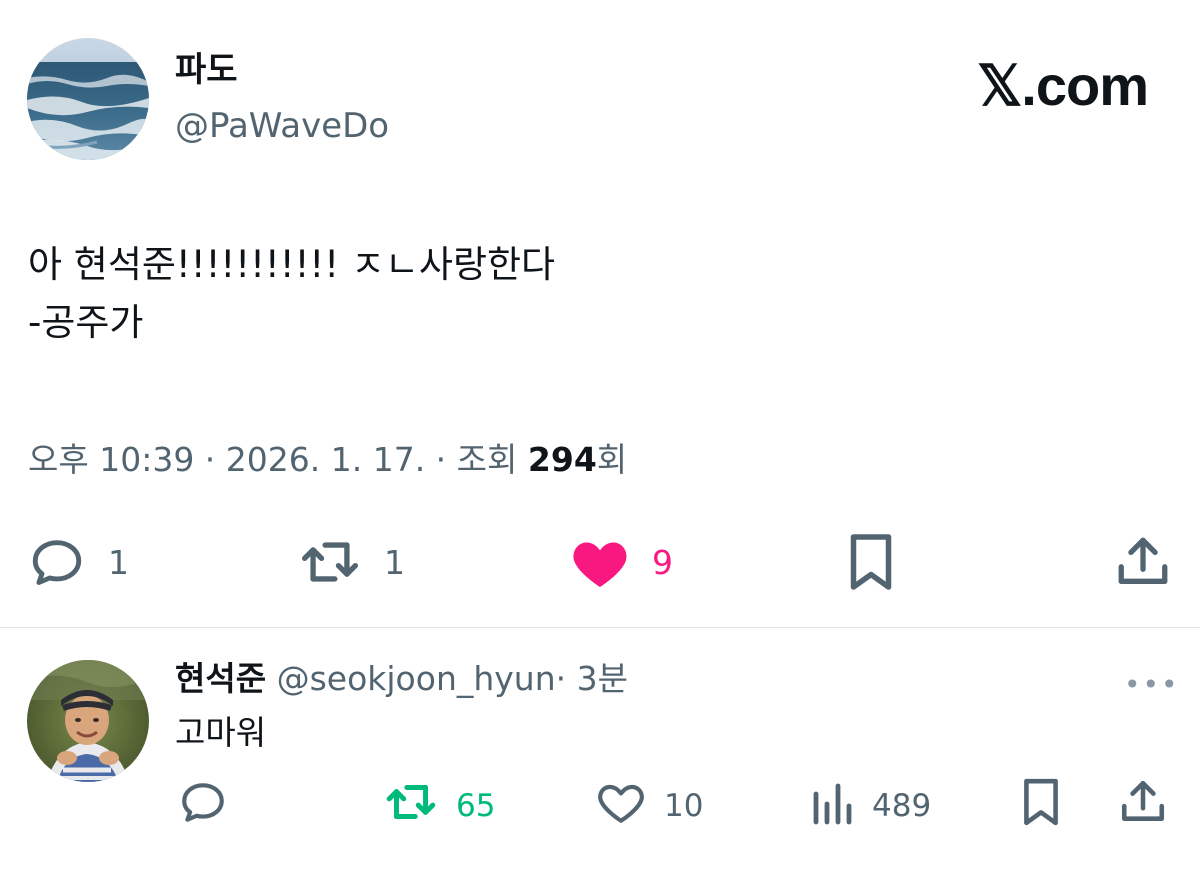  What do you see at coordinates (220, 678) in the screenshot?
I see `reply-author-name: 현석준` at bounding box center [220, 678].